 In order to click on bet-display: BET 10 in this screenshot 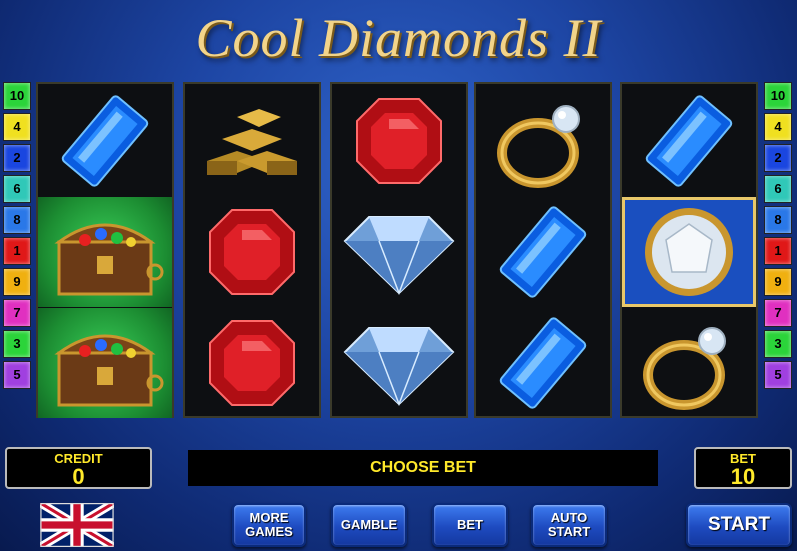, I will do `click(743, 468)`.